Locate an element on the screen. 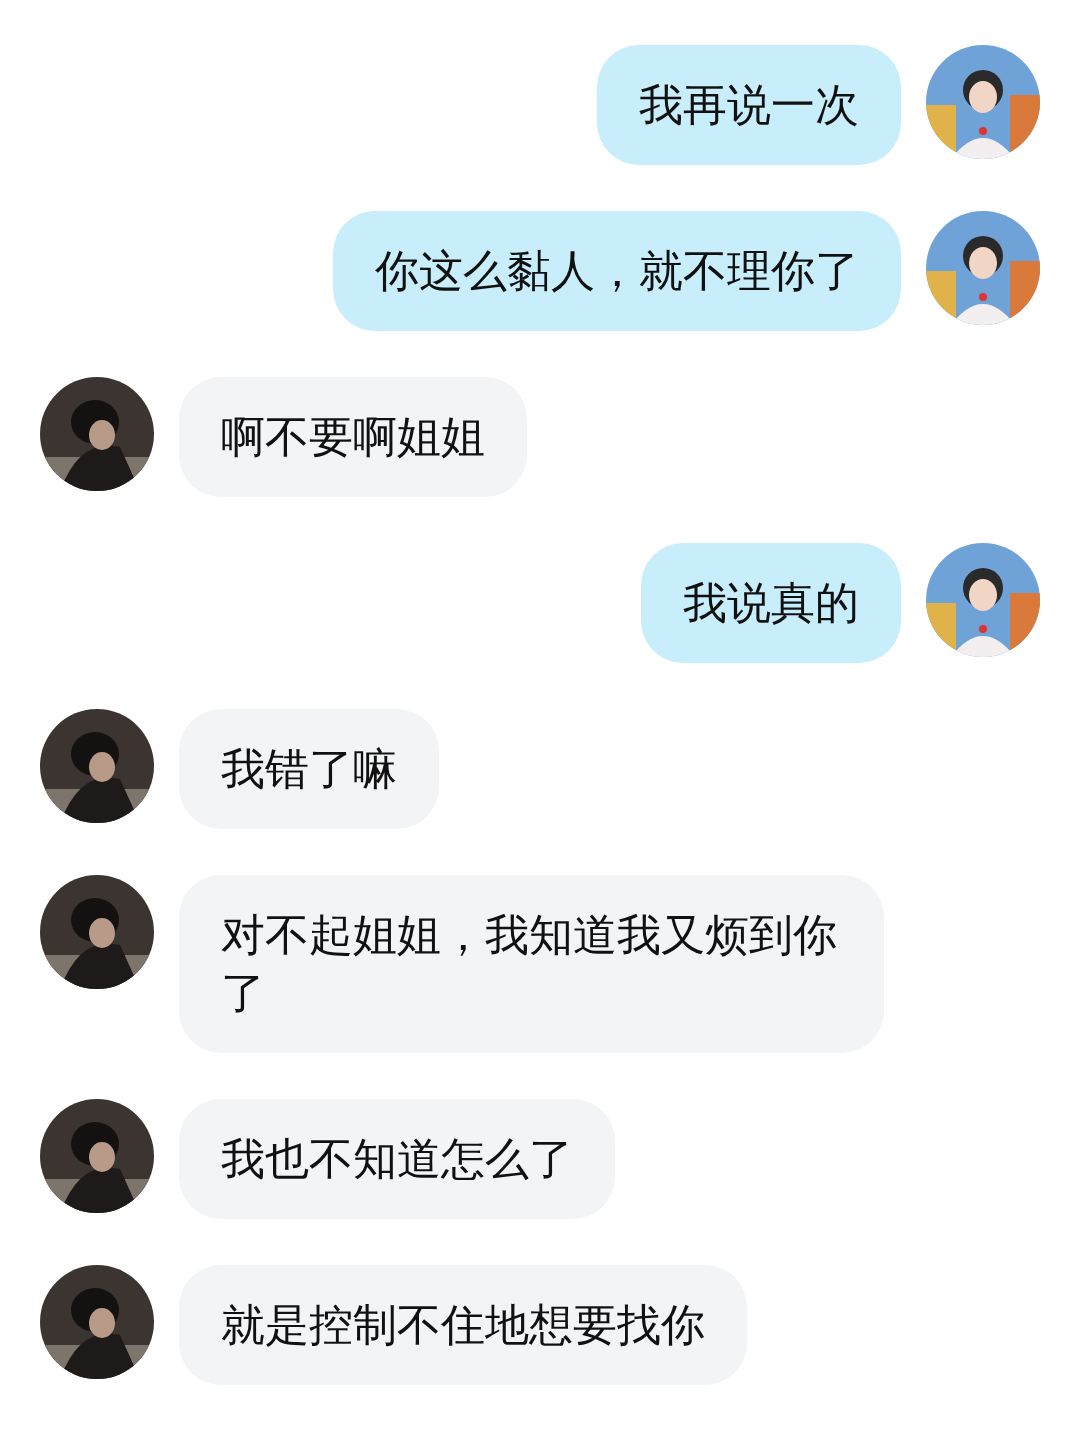 The height and width of the screenshot is (1440, 1080). message-bubble: 啊不要啊姐姐 is located at coordinates (353, 437).